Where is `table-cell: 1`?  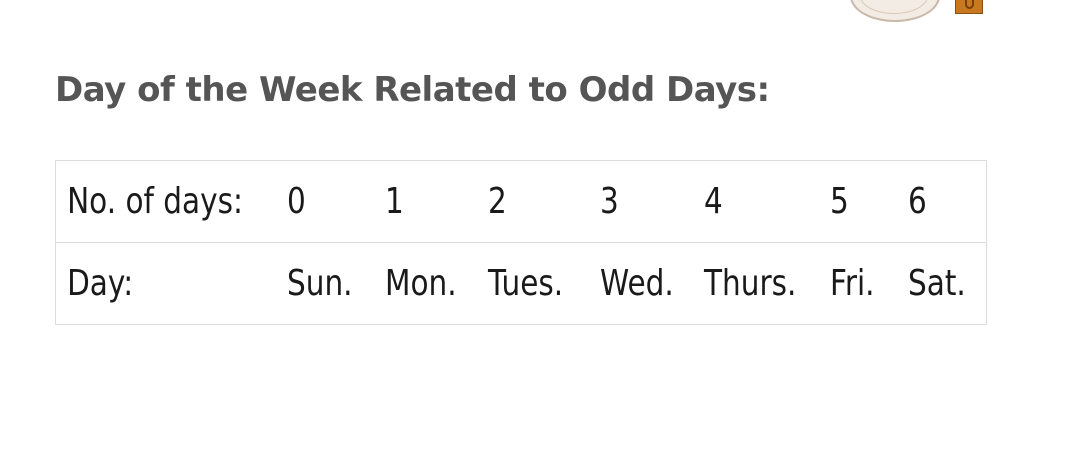 table-cell: 1 is located at coordinates (394, 201).